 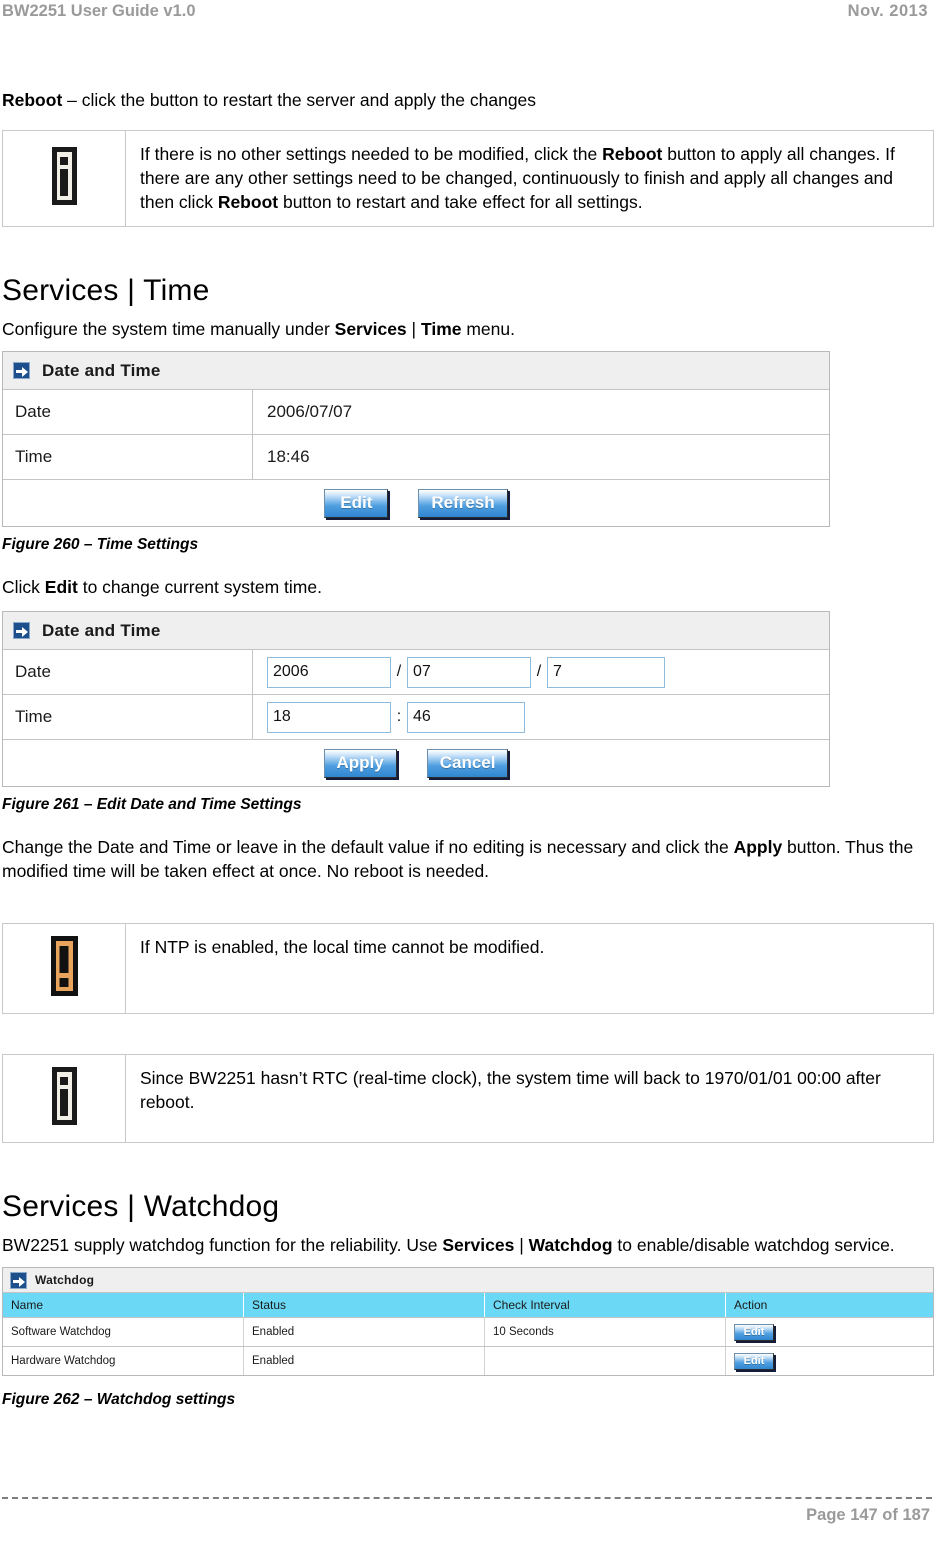 What do you see at coordinates (570, 1245) in the screenshot?
I see `wd-intro-bold-watchdog: Watchdog` at bounding box center [570, 1245].